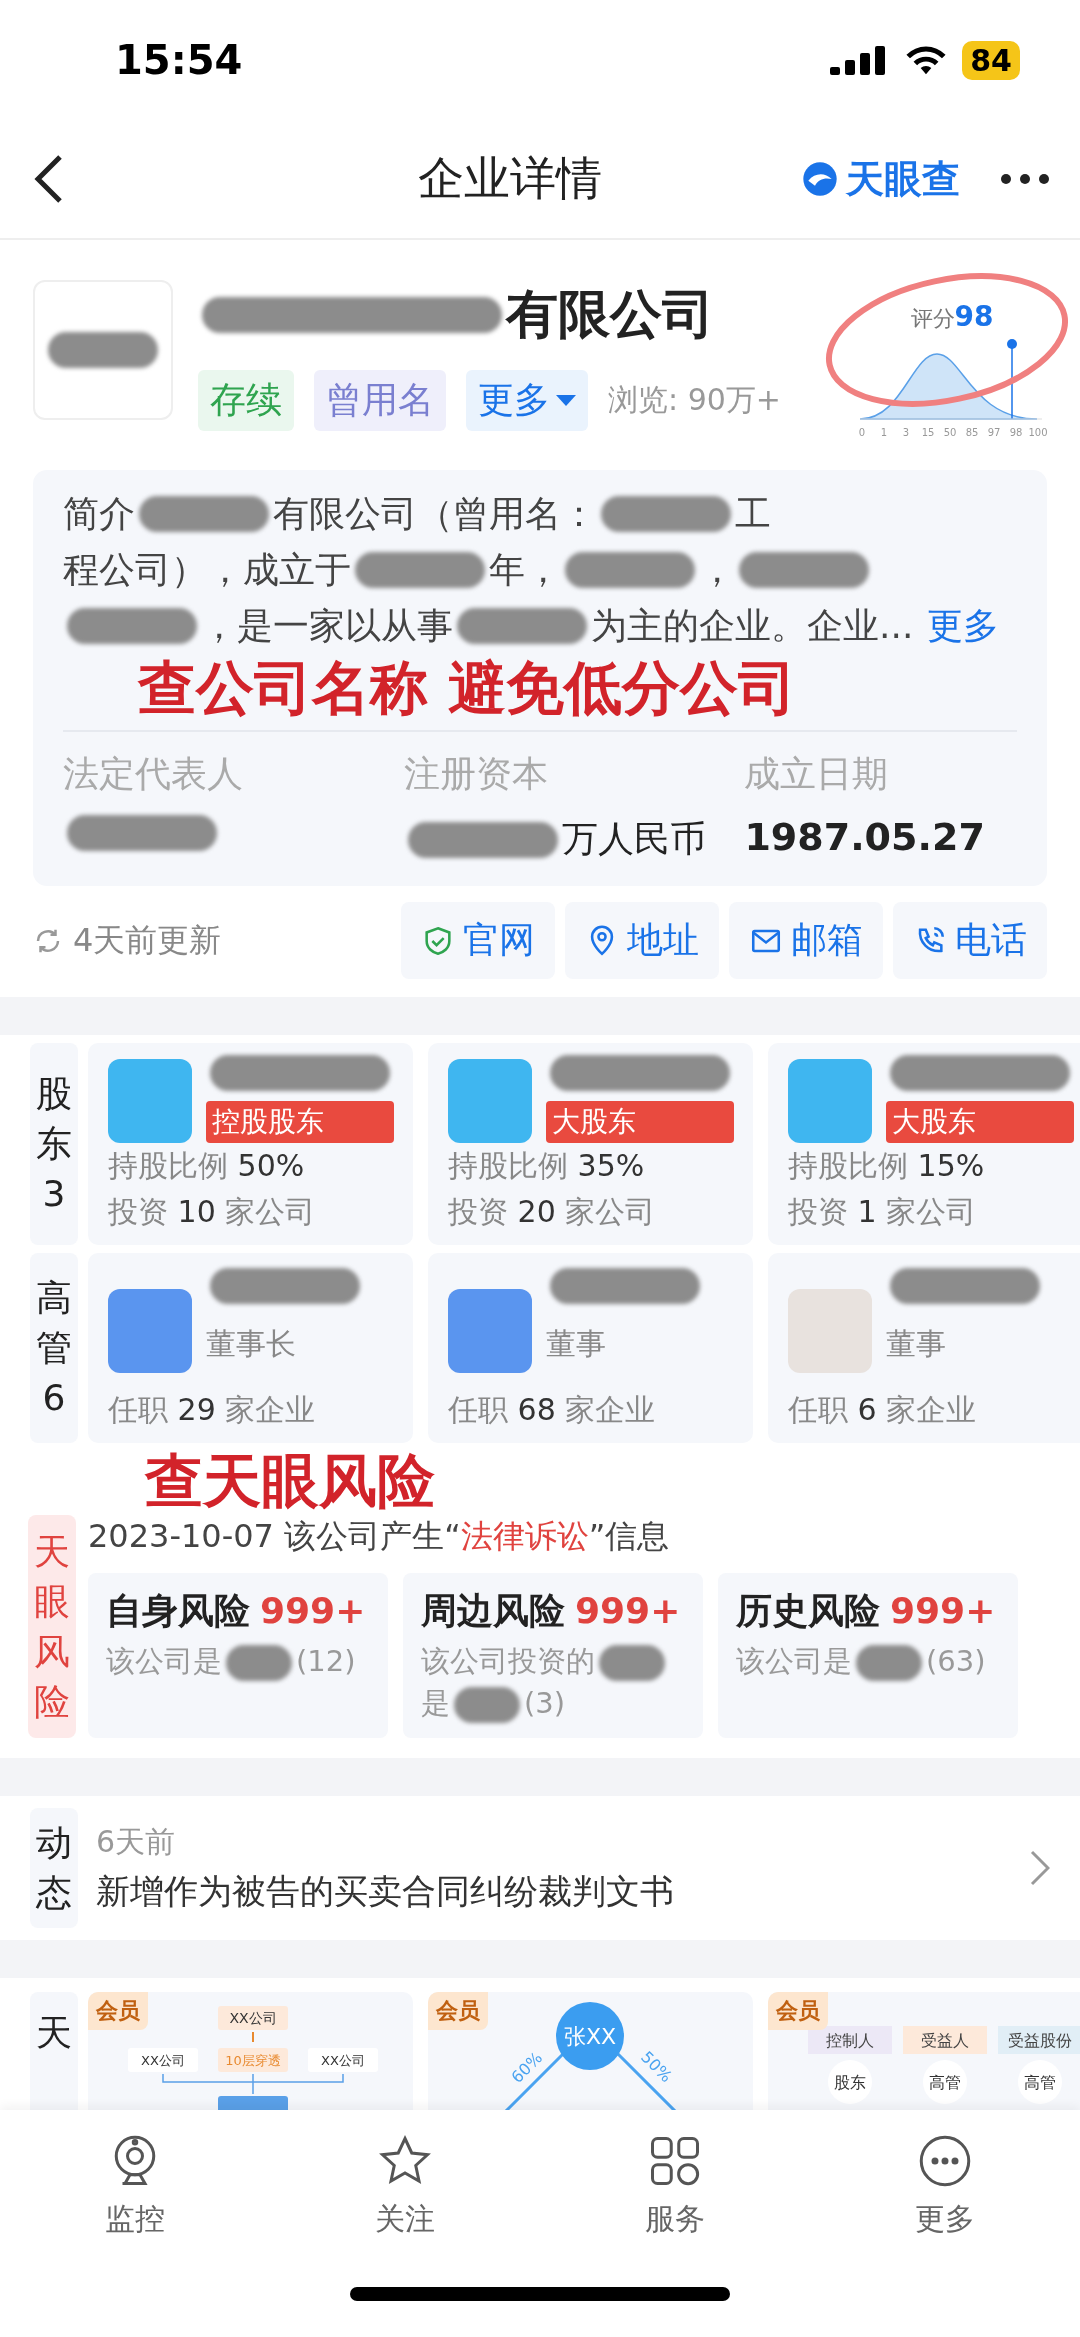  I want to click on risk-description: (63), so click(956, 1661).